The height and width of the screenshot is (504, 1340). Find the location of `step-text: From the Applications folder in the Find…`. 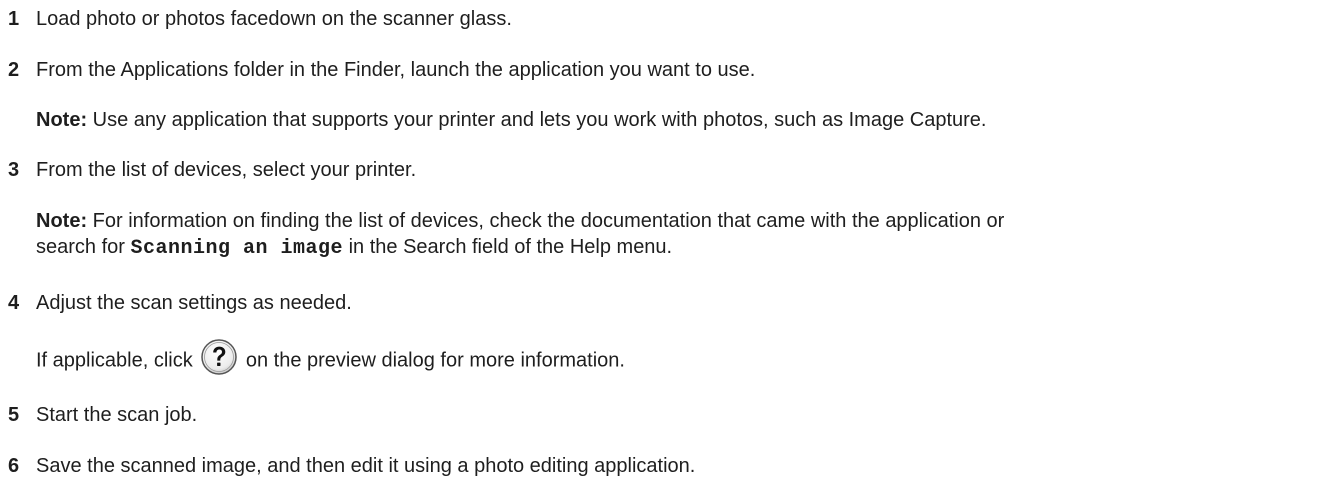

step-text: From the Applications folder in the Find… is located at coordinates (396, 70).